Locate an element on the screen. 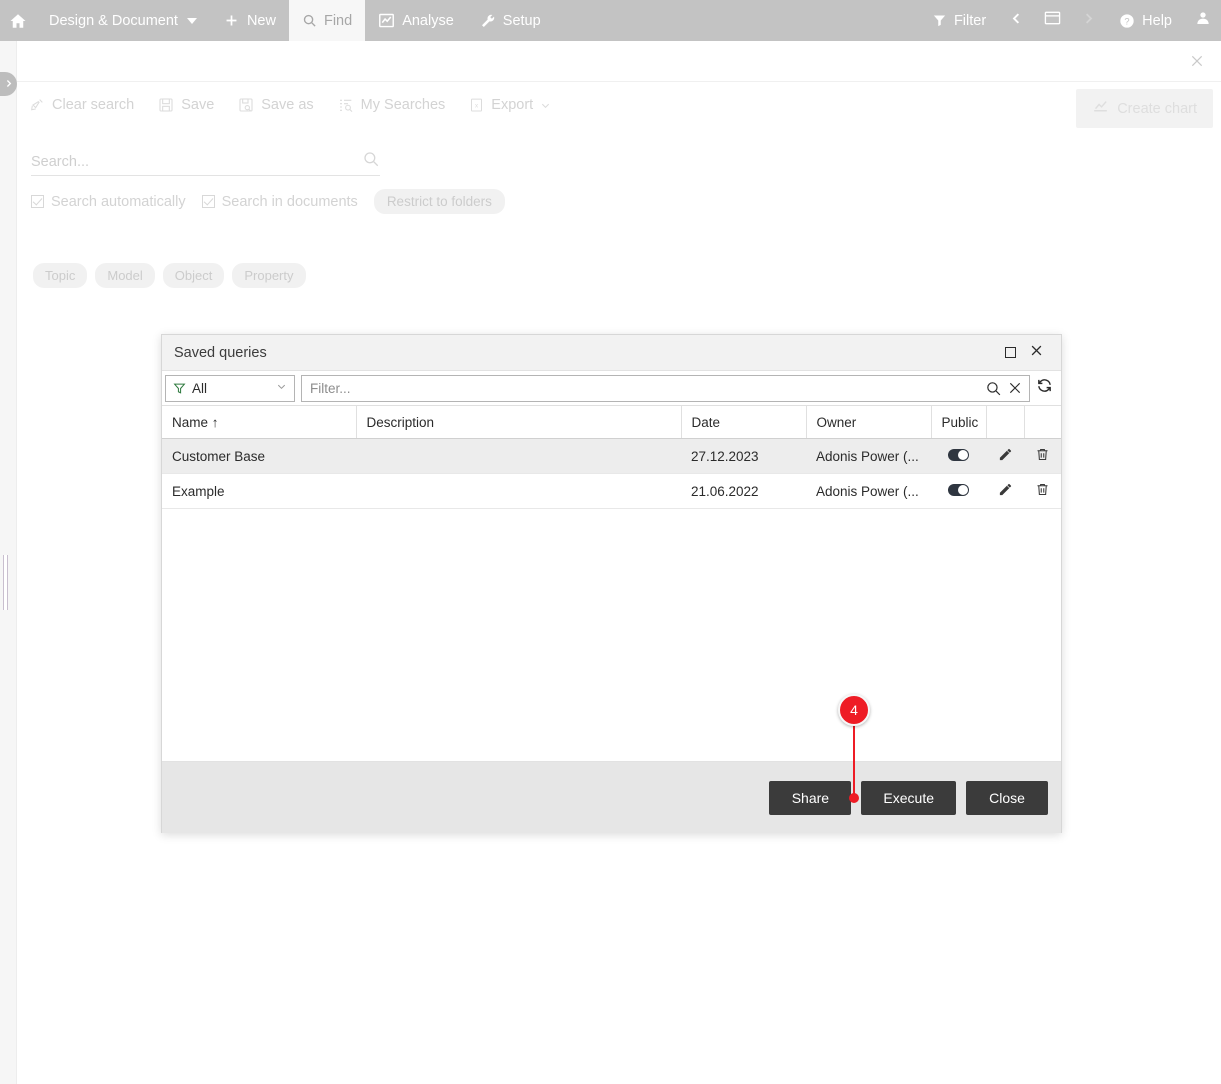  scope-pill-object: Object is located at coordinates (193, 275).